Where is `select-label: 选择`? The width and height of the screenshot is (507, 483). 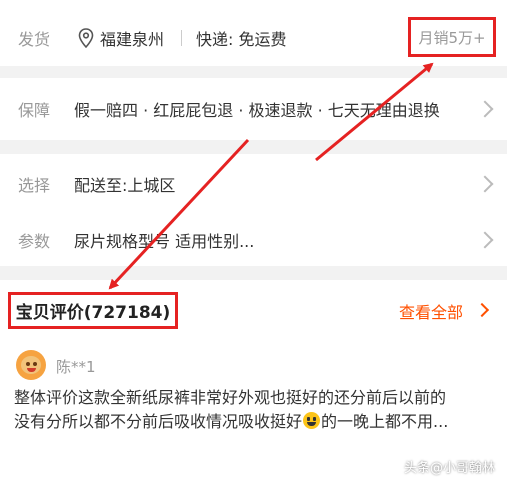
select-label: 选择 is located at coordinates (34, 185).